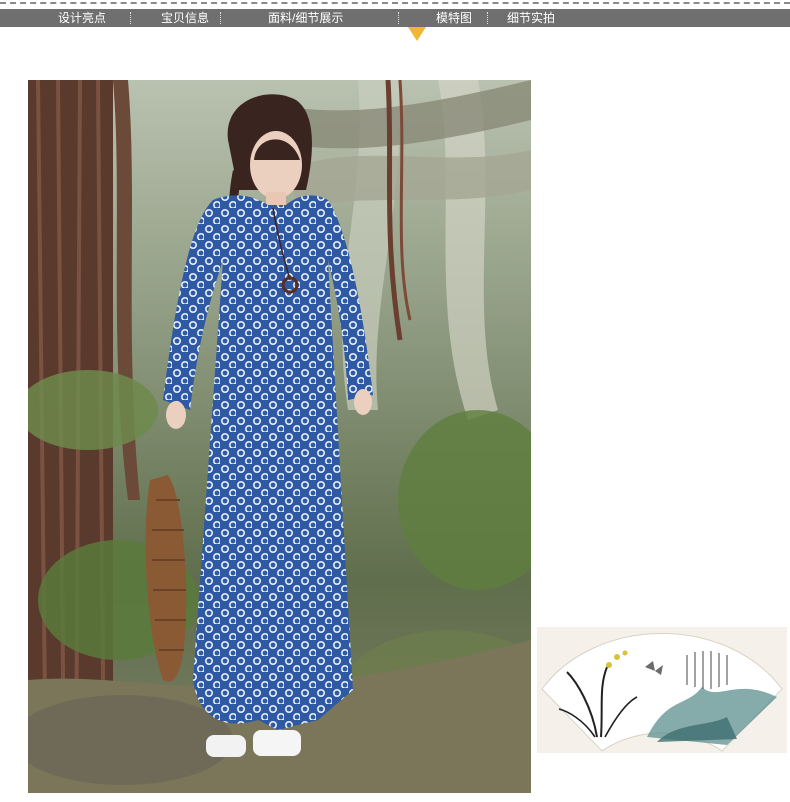 This screenshot has width=790, height=802. What do you see at coordinates (395, 3) in the screenshot?
I see `top-dashed-border` at bounding box center [395, 3].